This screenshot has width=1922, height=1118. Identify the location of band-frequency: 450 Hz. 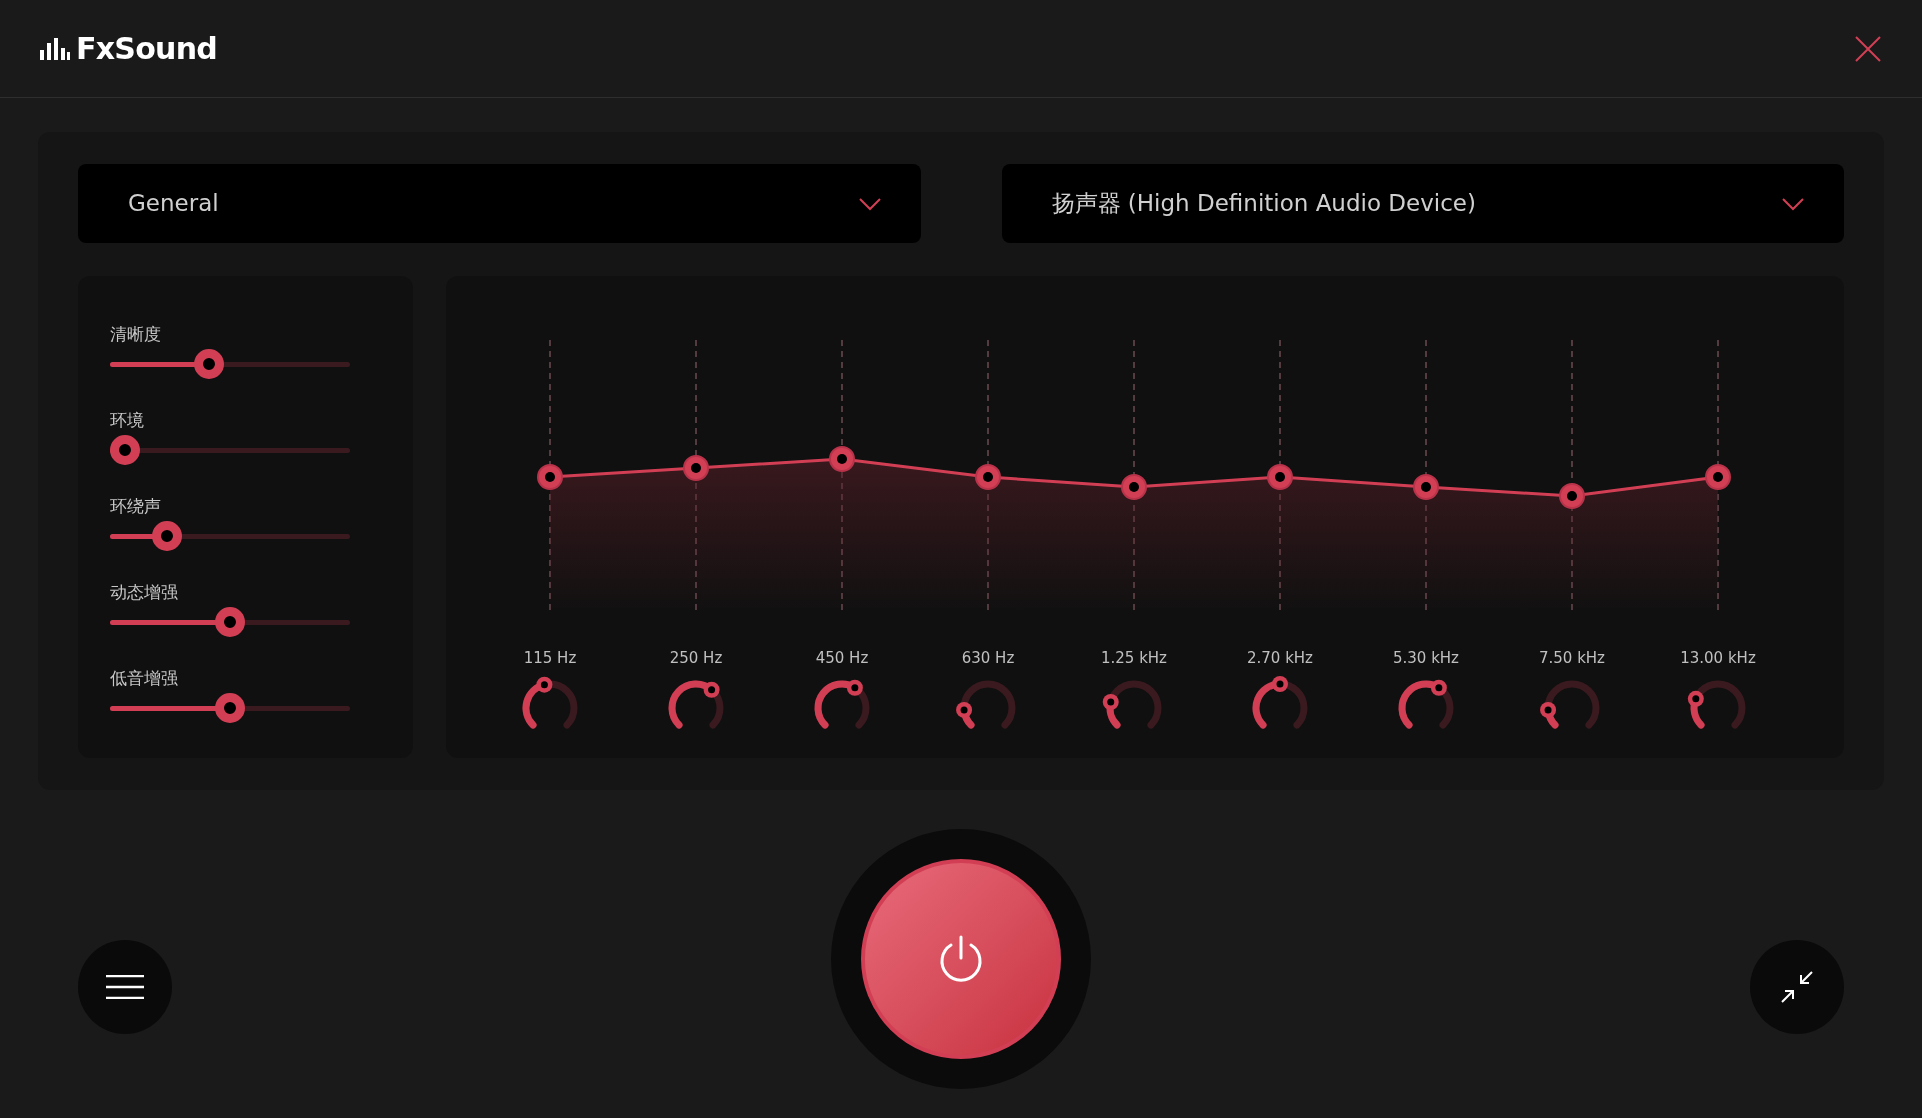
(842, 658).